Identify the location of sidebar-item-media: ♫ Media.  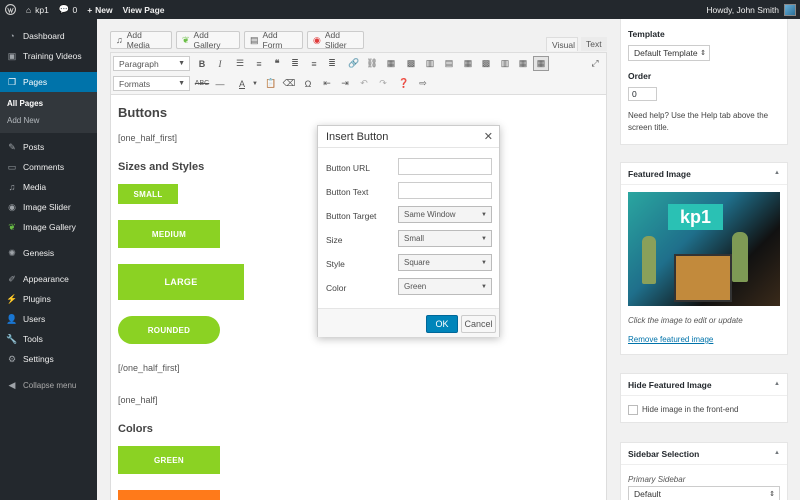
(48, 187).